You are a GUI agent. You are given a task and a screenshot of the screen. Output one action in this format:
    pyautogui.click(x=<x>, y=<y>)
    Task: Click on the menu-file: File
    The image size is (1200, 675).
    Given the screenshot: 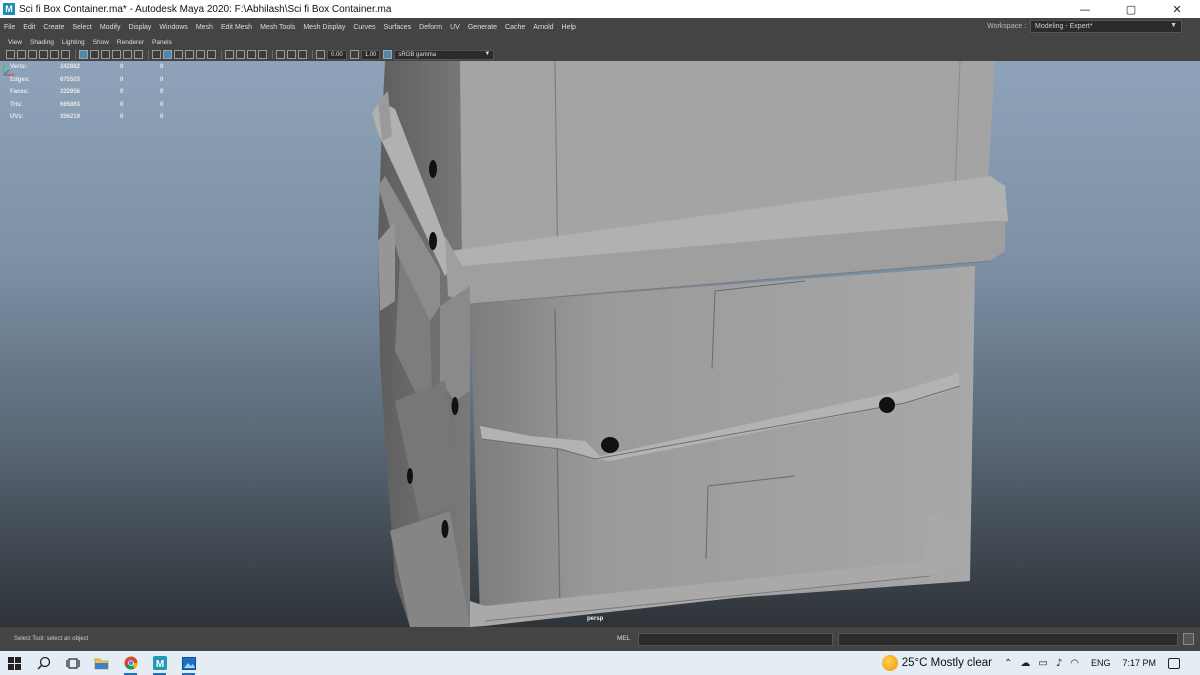 What is the action you would take?
    pyautogui.click(x=9, y=27)
    